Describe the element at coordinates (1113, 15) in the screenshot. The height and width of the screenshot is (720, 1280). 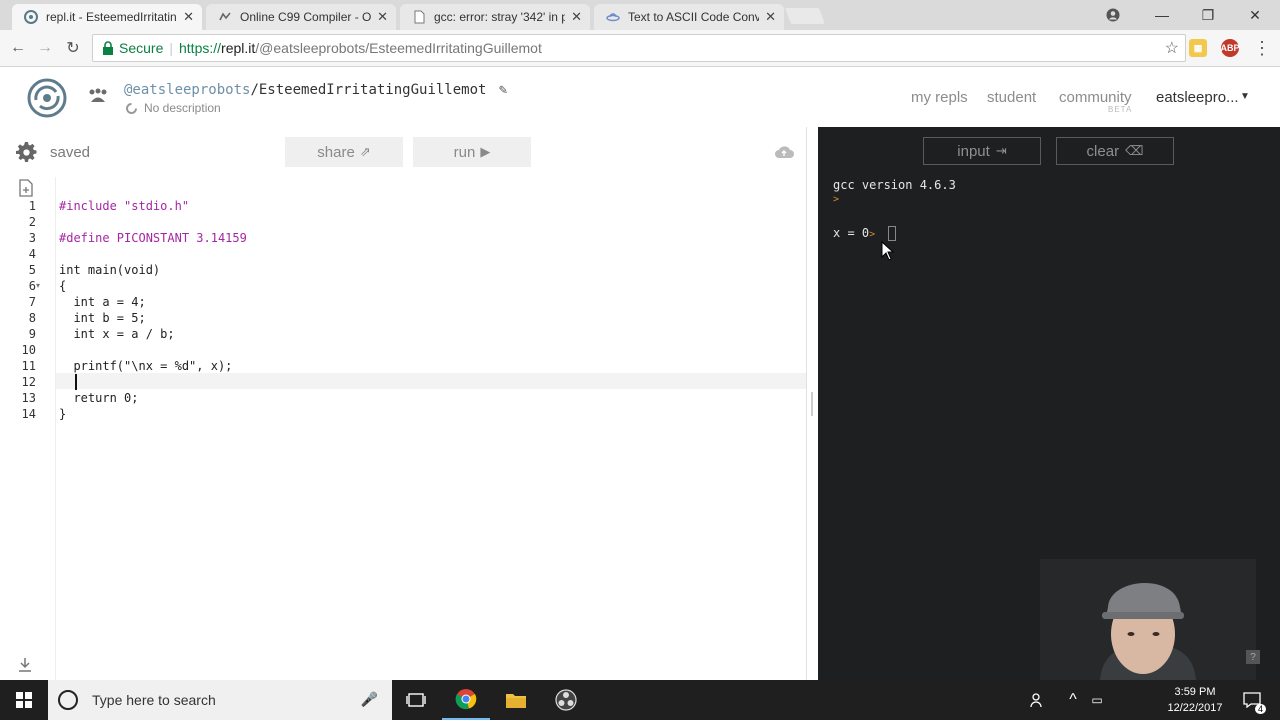
I see `profile-icon` at that location.